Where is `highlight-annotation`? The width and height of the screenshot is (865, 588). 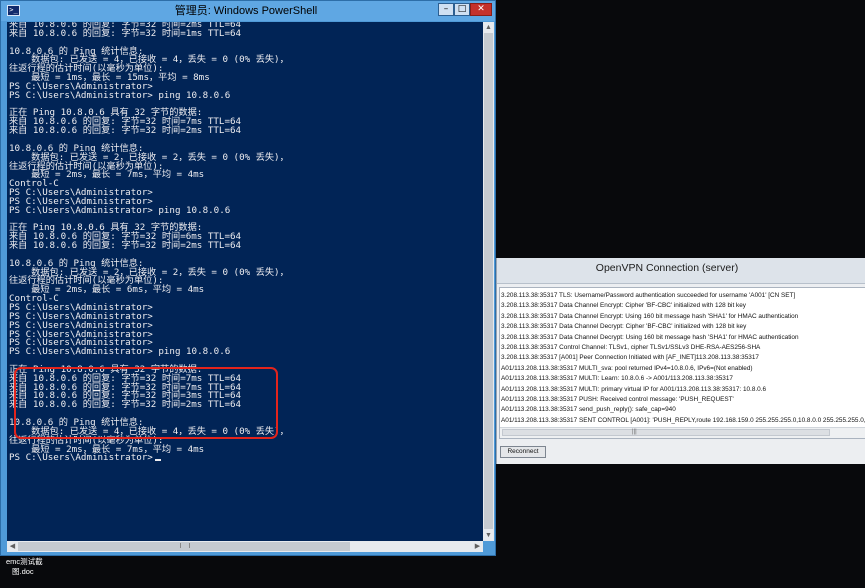 highlight-annotation is located at coordinates (146, 403).